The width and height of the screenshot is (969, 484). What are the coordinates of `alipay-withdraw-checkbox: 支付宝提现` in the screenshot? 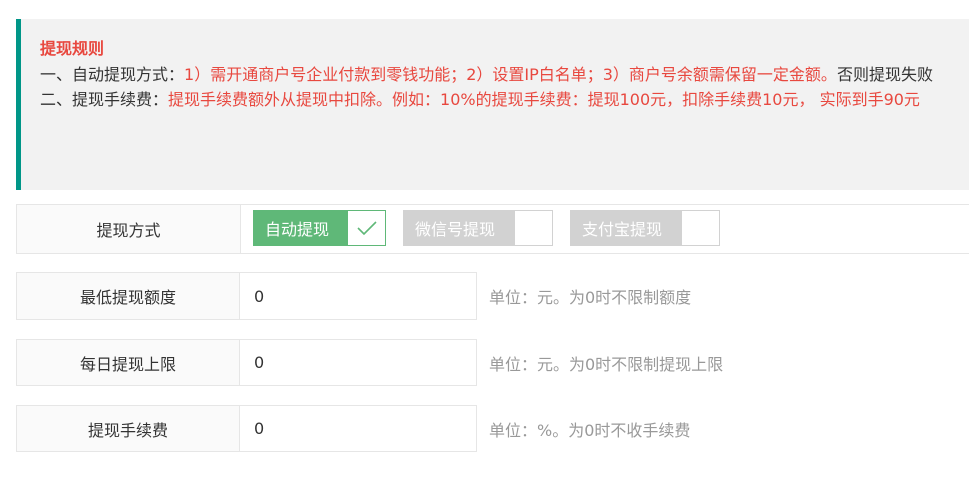 It's located at (645, 228).